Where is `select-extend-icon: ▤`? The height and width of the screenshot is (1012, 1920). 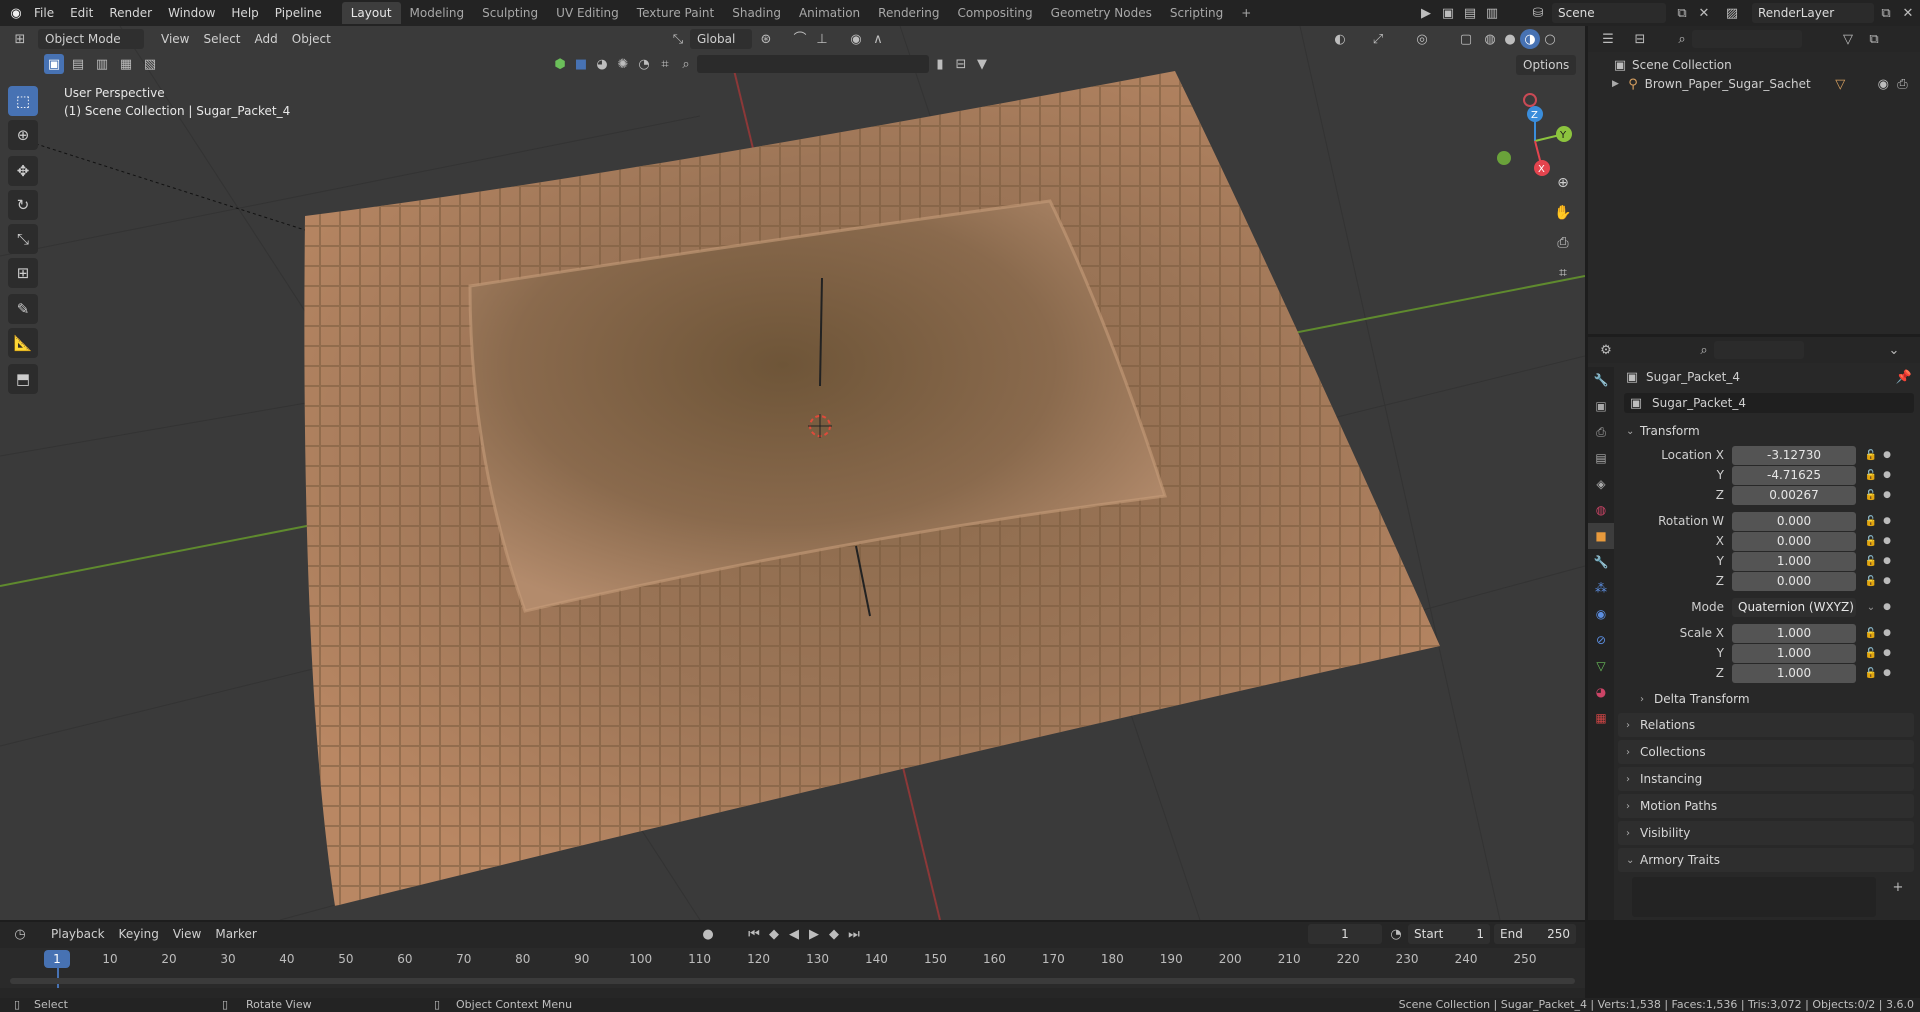 select-extend-icon: ▤ is located at coordinates (78, 64).